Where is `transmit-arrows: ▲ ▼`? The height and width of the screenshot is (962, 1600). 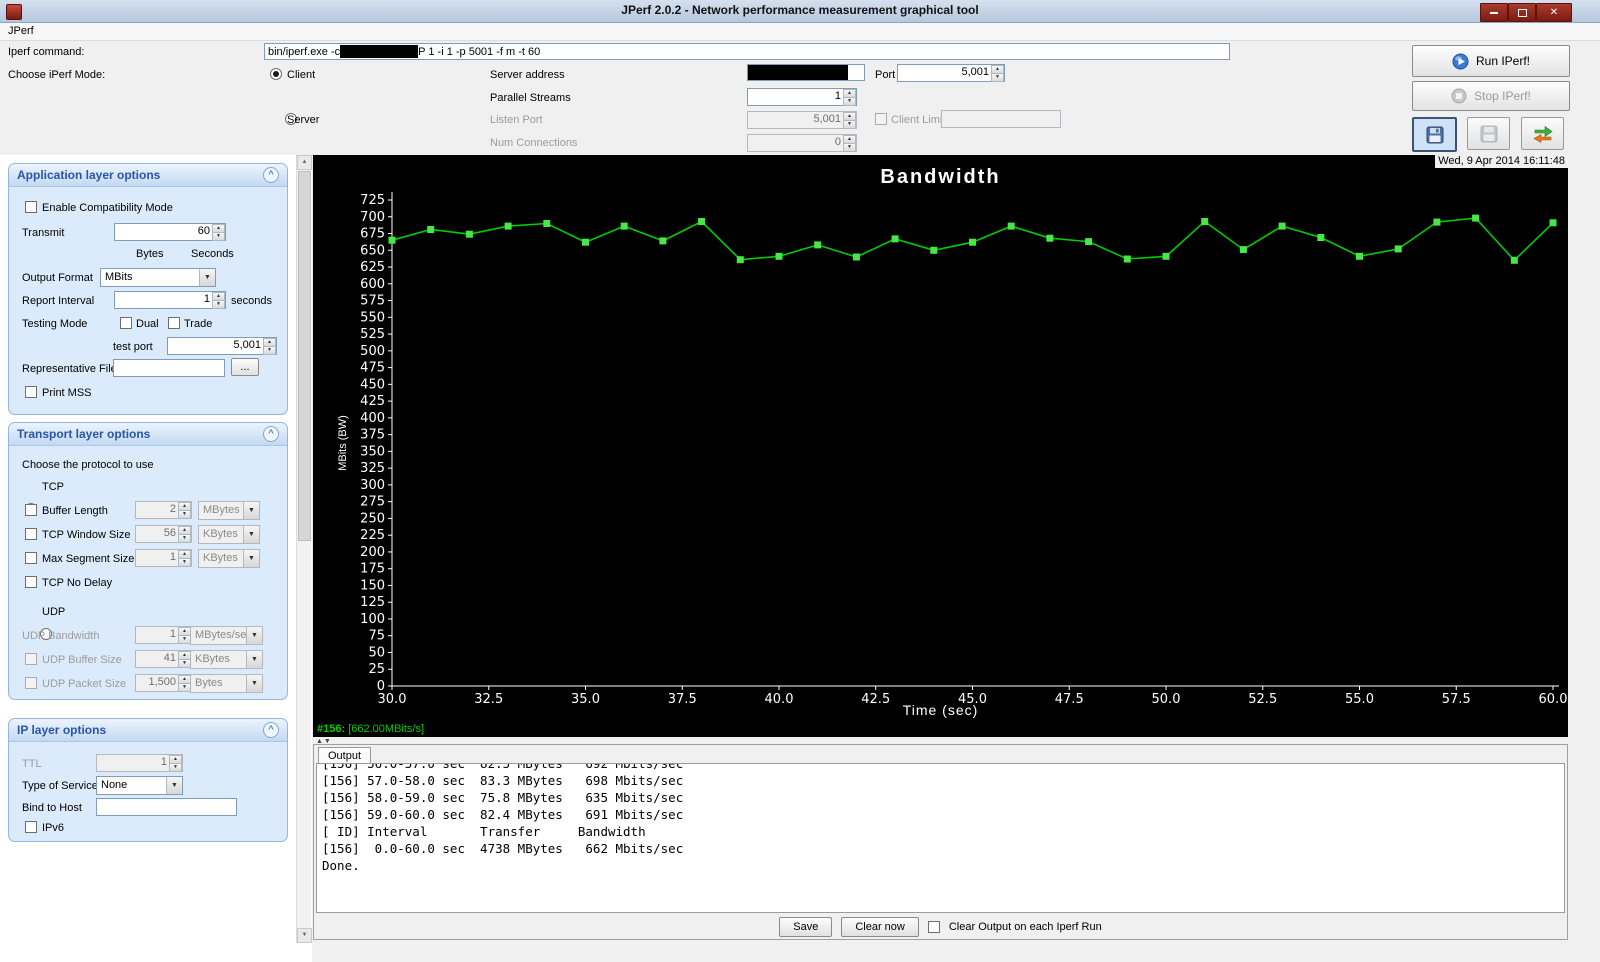 transmit-arrows: ▲ ▼ is located at coordinates (218, 232).